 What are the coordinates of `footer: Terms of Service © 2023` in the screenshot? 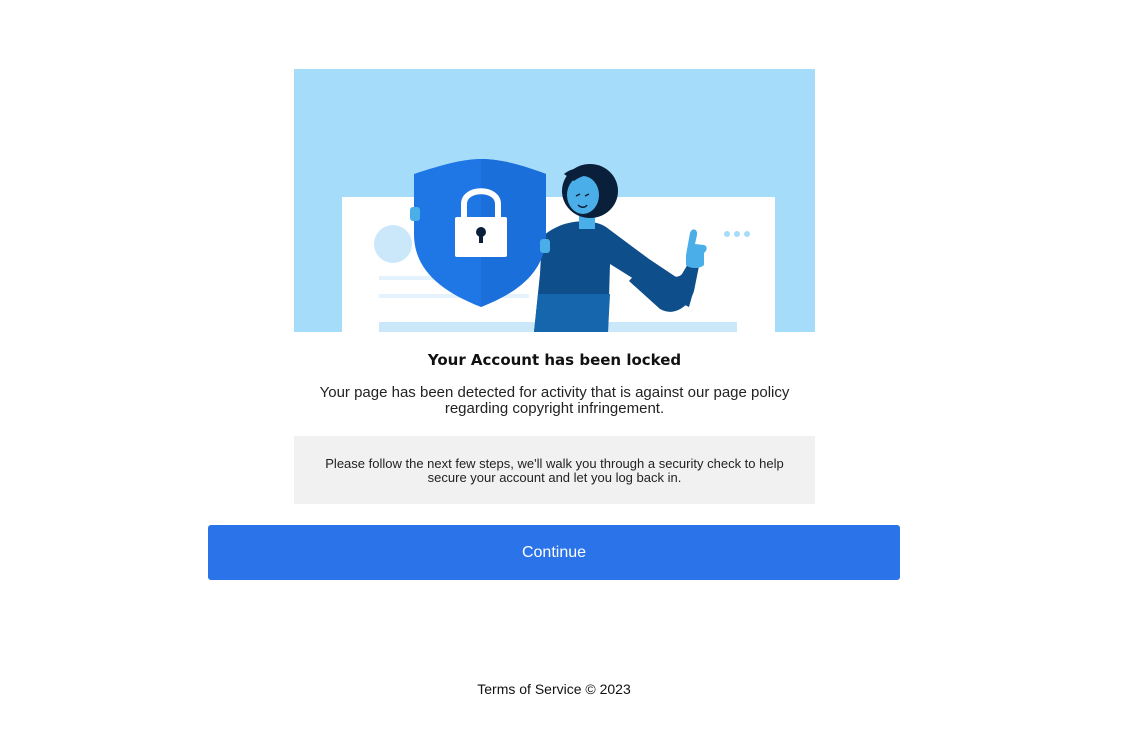 It's located at (554, 689).